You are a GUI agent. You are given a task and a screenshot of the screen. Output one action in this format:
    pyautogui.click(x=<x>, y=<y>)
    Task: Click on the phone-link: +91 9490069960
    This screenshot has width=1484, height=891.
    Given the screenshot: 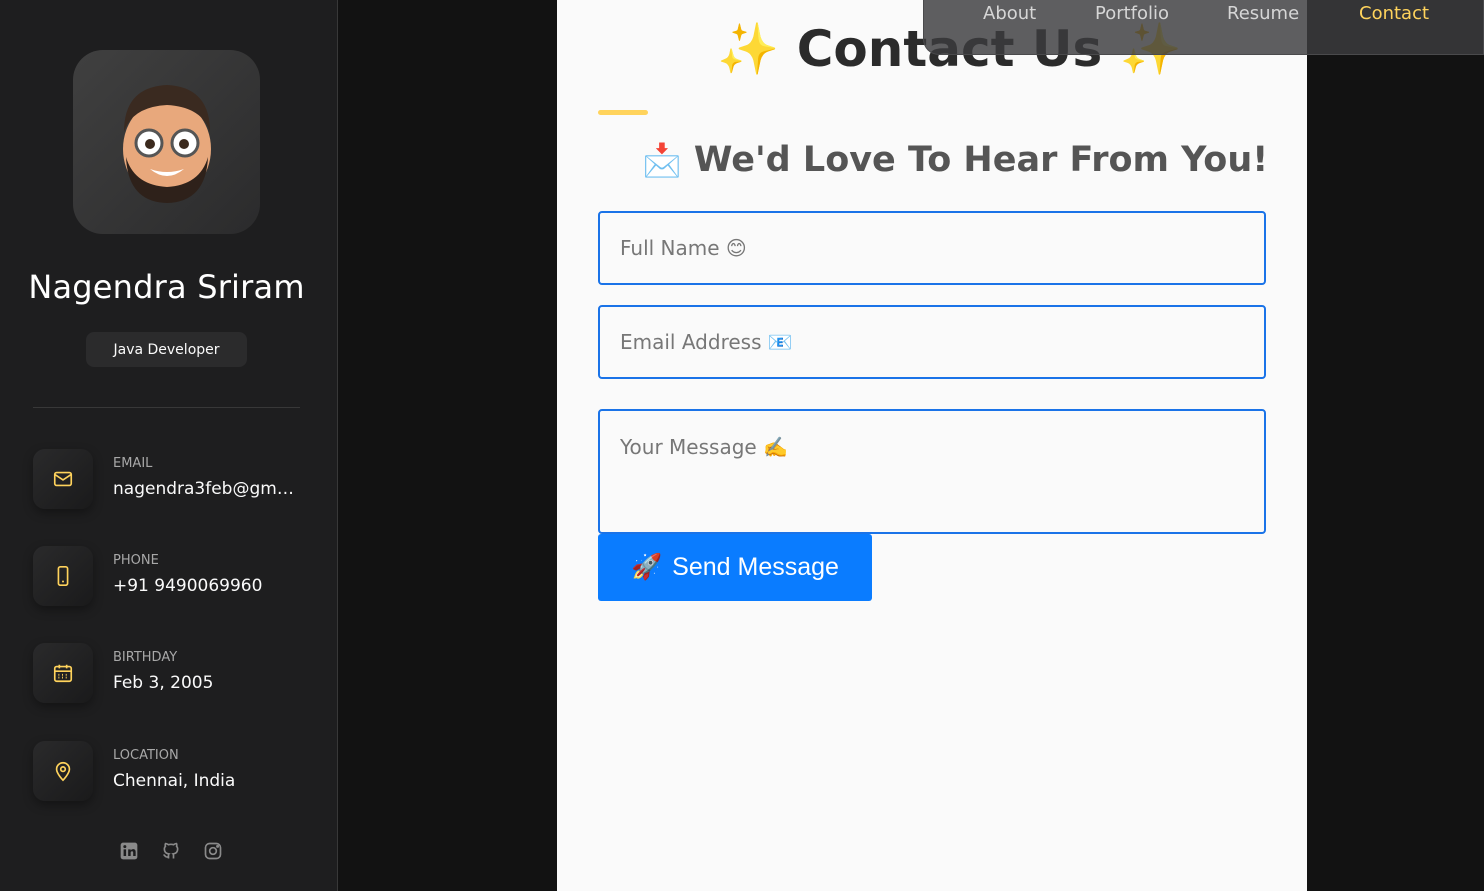 What is the action you would take?
    pyautogui.click(x=208, y=586)
    